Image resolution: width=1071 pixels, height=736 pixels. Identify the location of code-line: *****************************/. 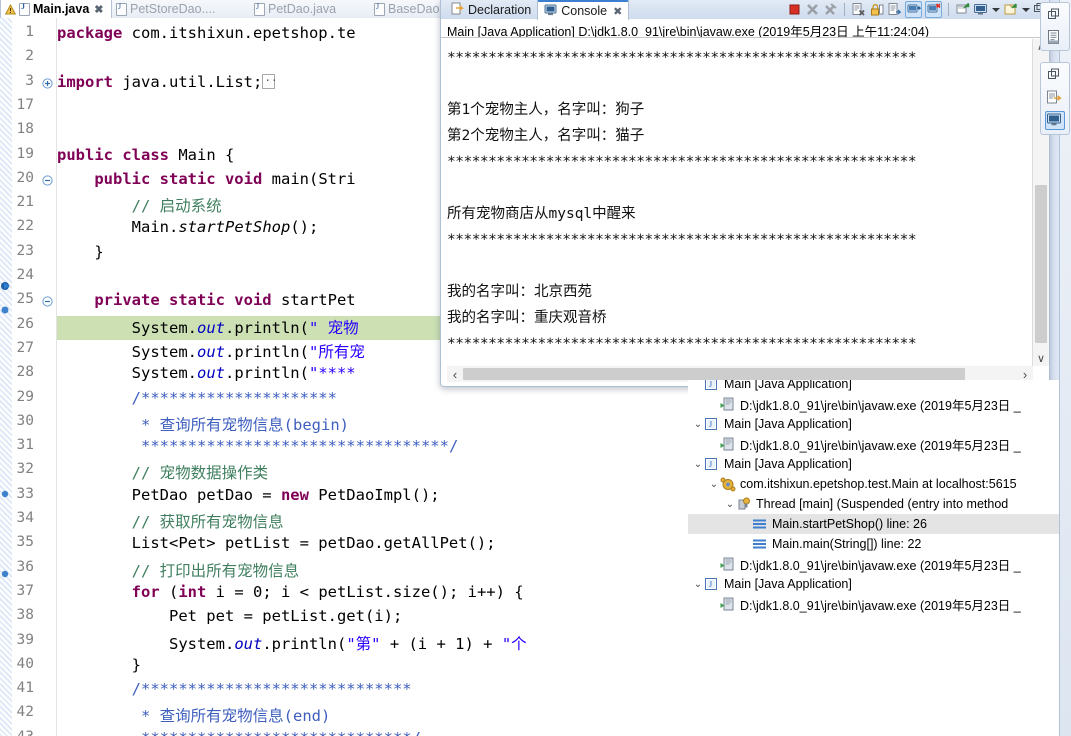
(239, 732).